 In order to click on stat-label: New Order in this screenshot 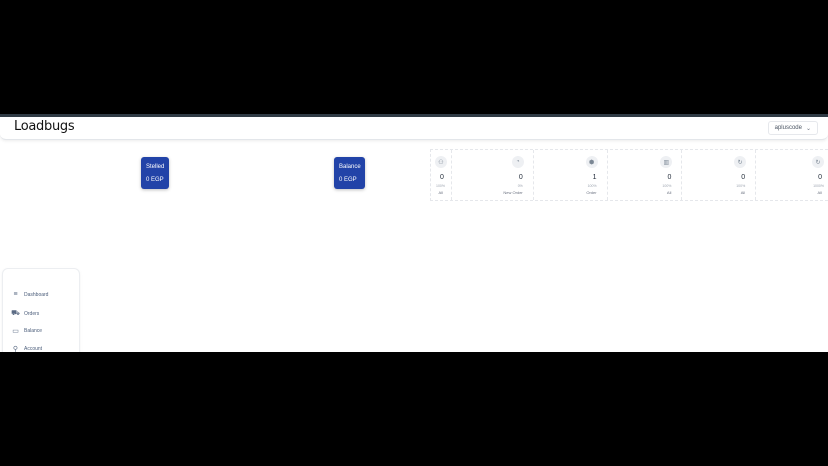, I will do `click(513, 192)`.